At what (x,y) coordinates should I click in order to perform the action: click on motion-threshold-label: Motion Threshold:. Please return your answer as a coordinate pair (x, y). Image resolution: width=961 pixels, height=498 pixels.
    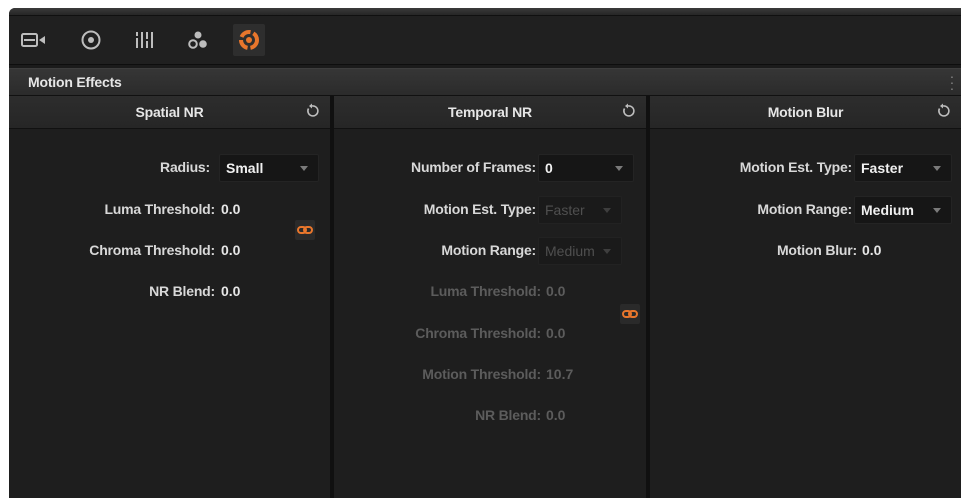
    Looking at the image, I should click on (481, 374).